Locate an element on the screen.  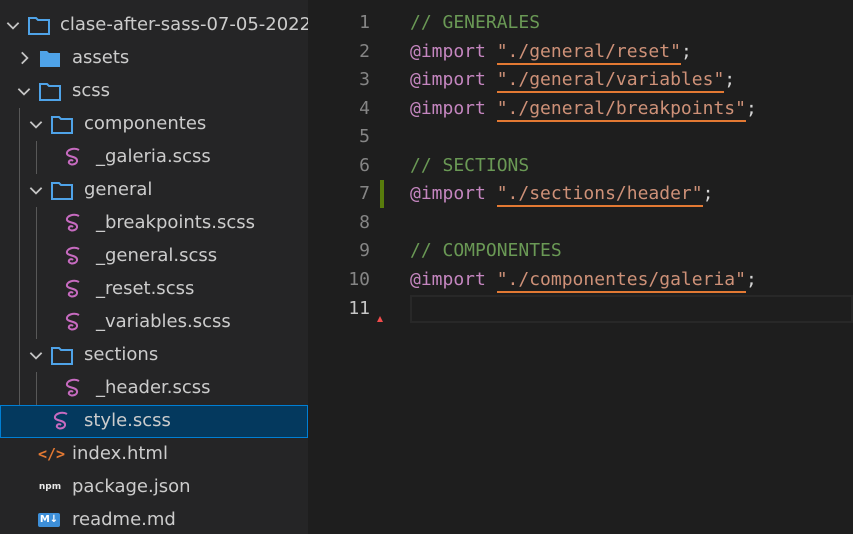
tree-item-sections: sections is located at coordinates (154, 355).